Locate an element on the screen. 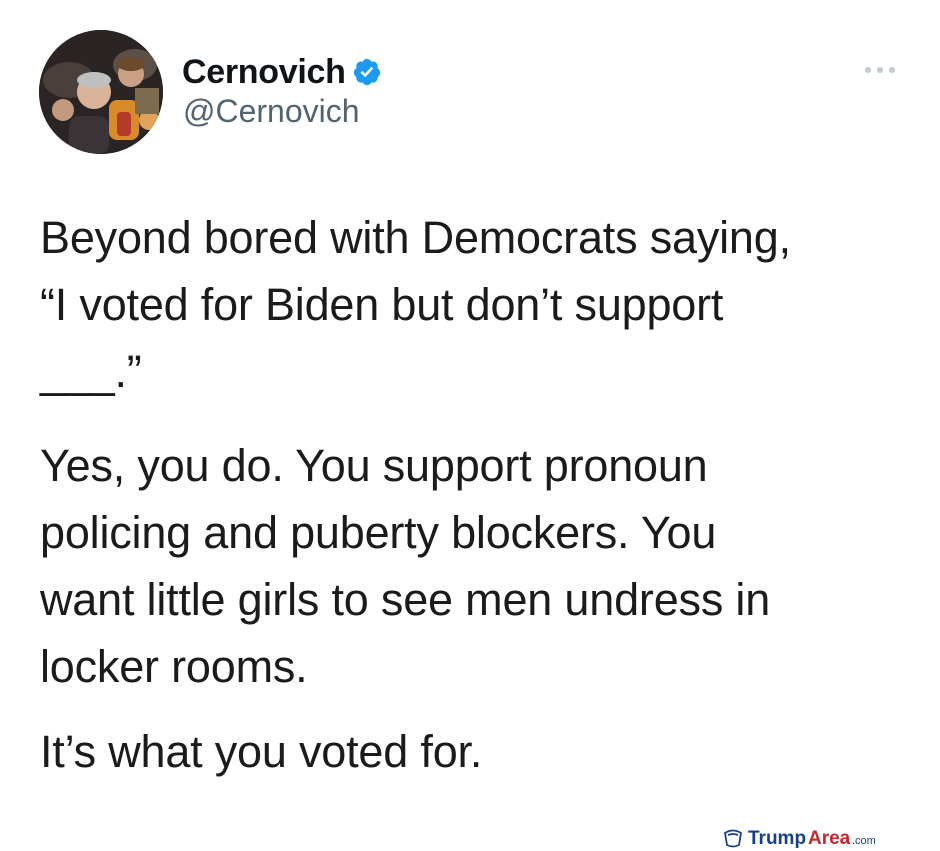  tweet-paragraph-3: It’s what you voted for. is located at coordinates (261, 751).